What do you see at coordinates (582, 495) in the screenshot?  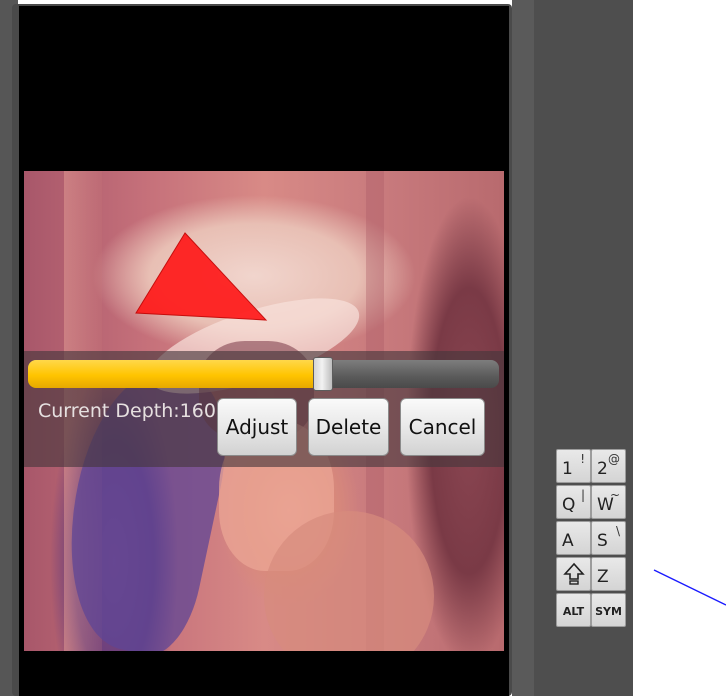 I see `key-alt-label: |` at bounding box center [582, 495].